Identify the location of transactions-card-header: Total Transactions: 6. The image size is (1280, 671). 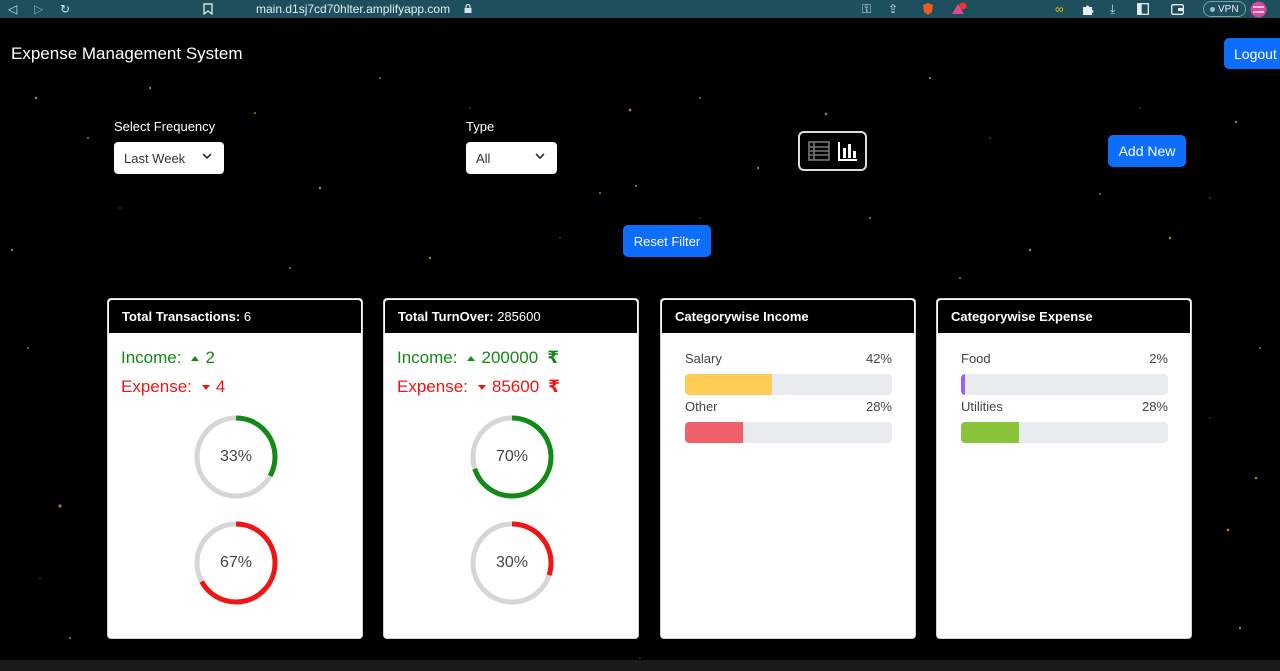
(235, 316).